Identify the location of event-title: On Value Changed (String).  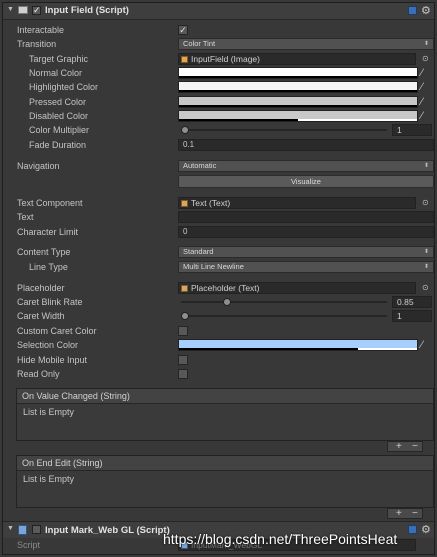
(225, 396).